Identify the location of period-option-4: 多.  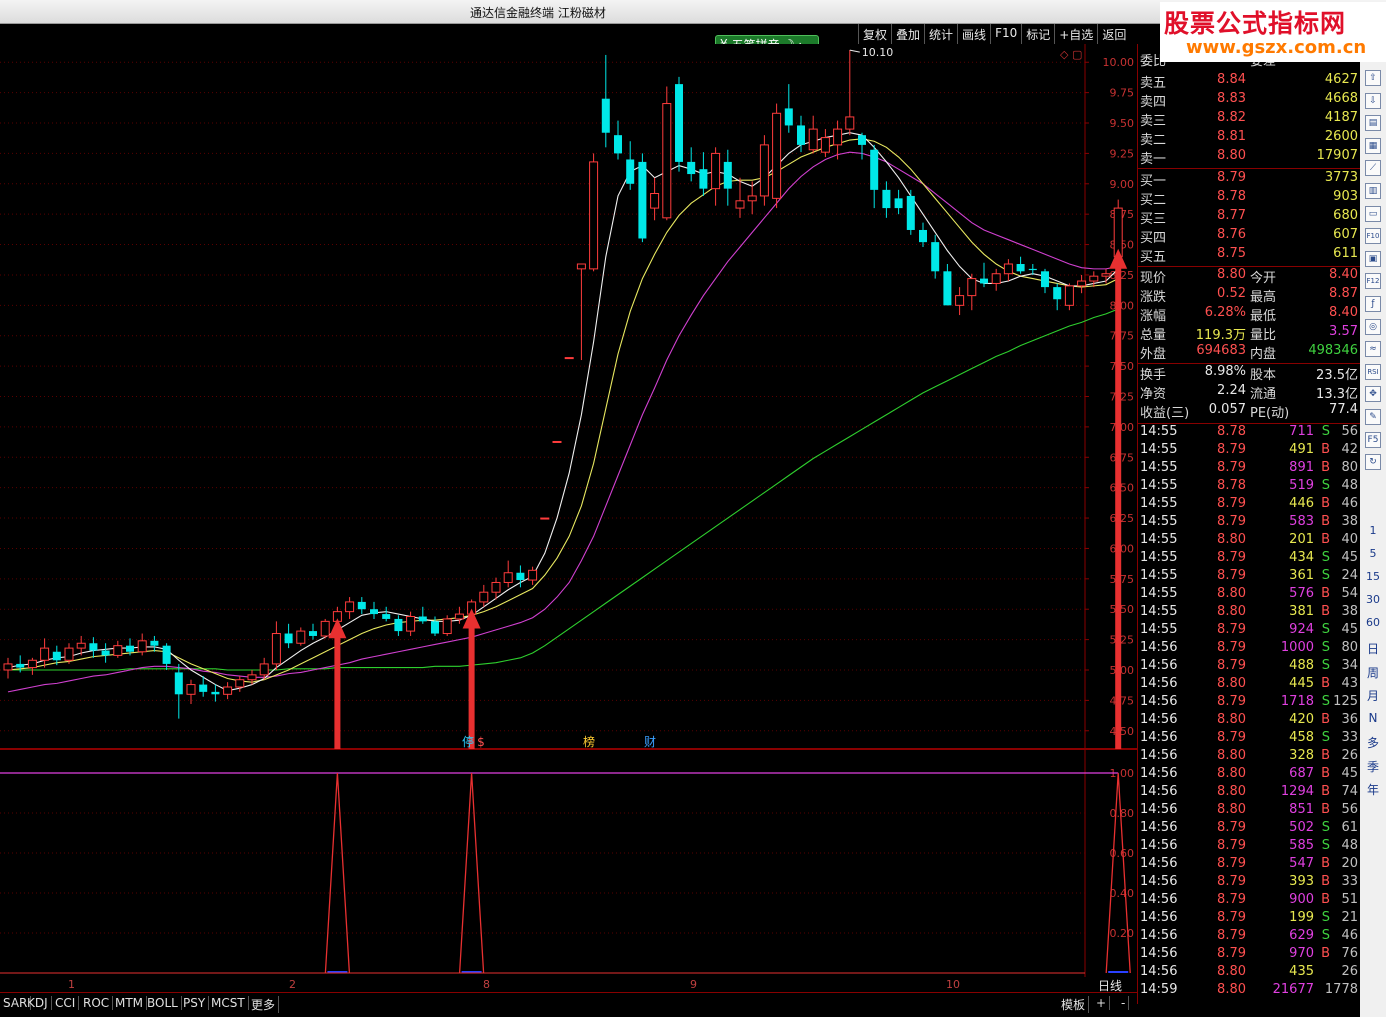
(1373, 742).